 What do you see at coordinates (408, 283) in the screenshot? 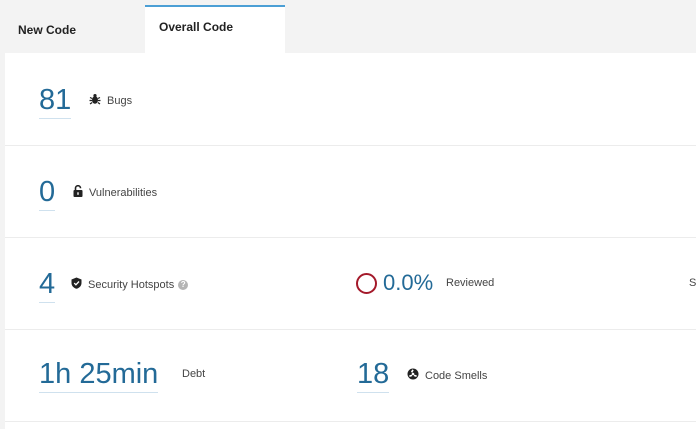
I see `reviewed-percentage: 0.0%` at bounding box center [408, 283].